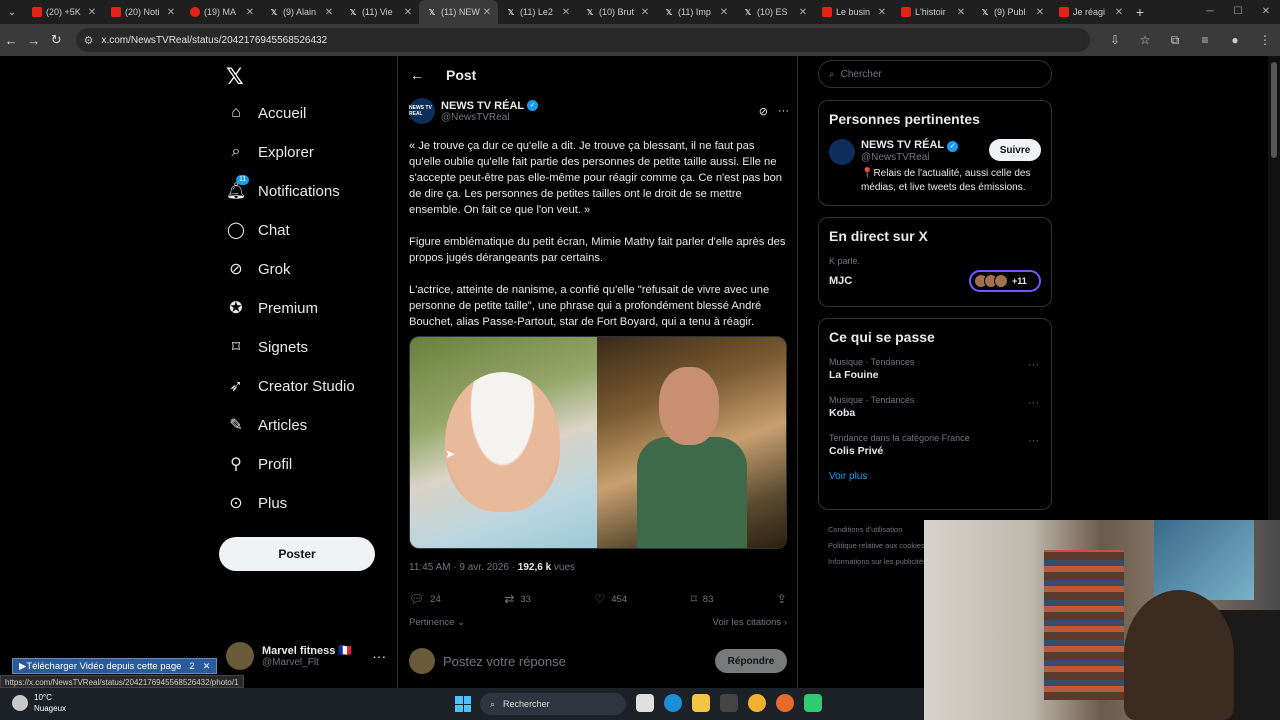 Image resolution: width=1280 pixels, height=720 pixels. What do you see at coordinates (297, 554) in the screenshot?
I see `post-button: Poster` at bounding box center [297, 554].